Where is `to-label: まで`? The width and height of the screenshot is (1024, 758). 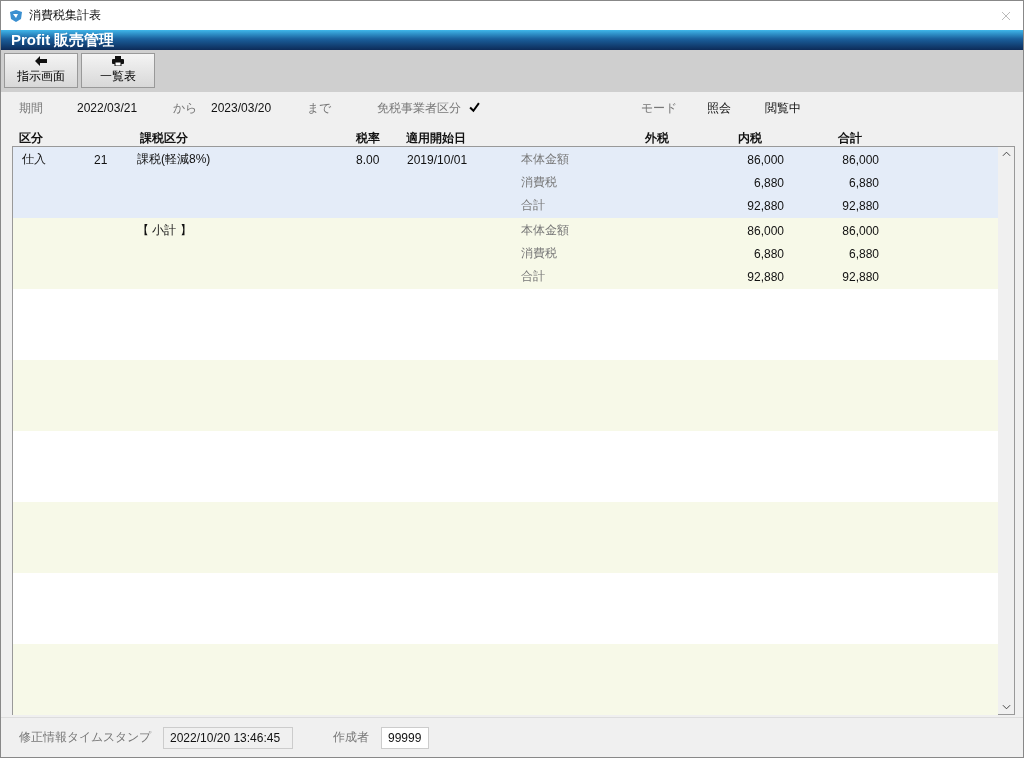 to-label: まで is located at coordinates (319, 108).